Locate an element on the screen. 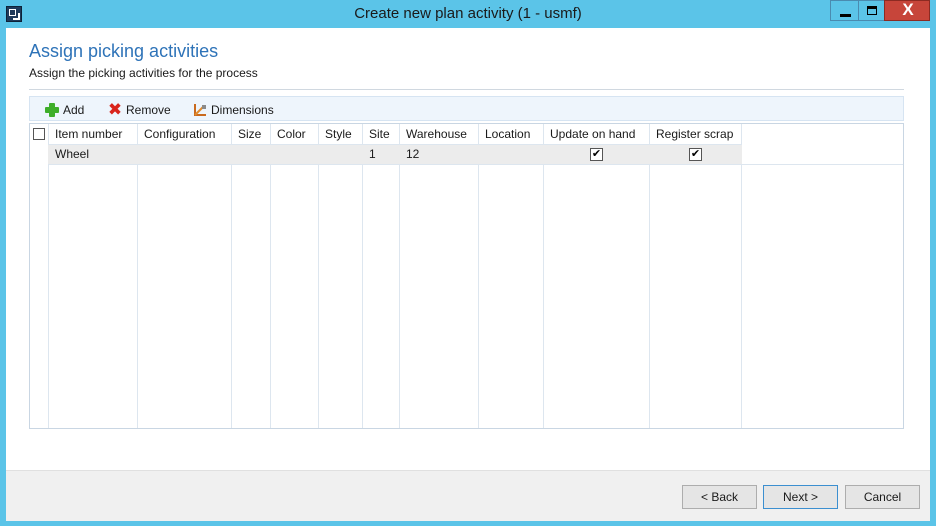 This screenshot has width=936, height=526. close-icon: X is located at coordinates (908, 9).